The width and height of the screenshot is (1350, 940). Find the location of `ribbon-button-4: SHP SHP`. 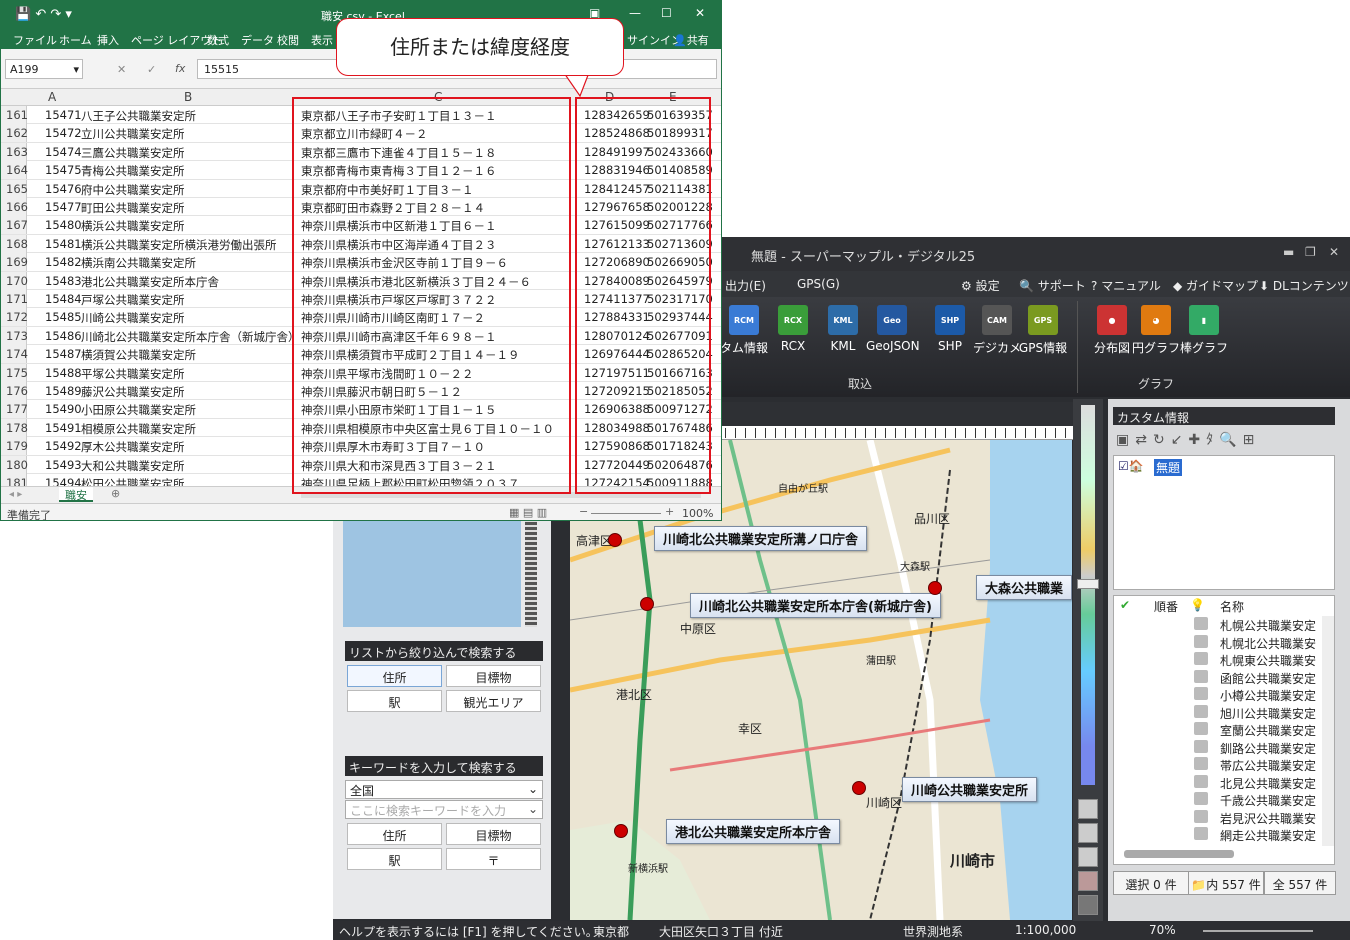

ribbon-button-4: SHP SHP is located at coordinates (950, 335).